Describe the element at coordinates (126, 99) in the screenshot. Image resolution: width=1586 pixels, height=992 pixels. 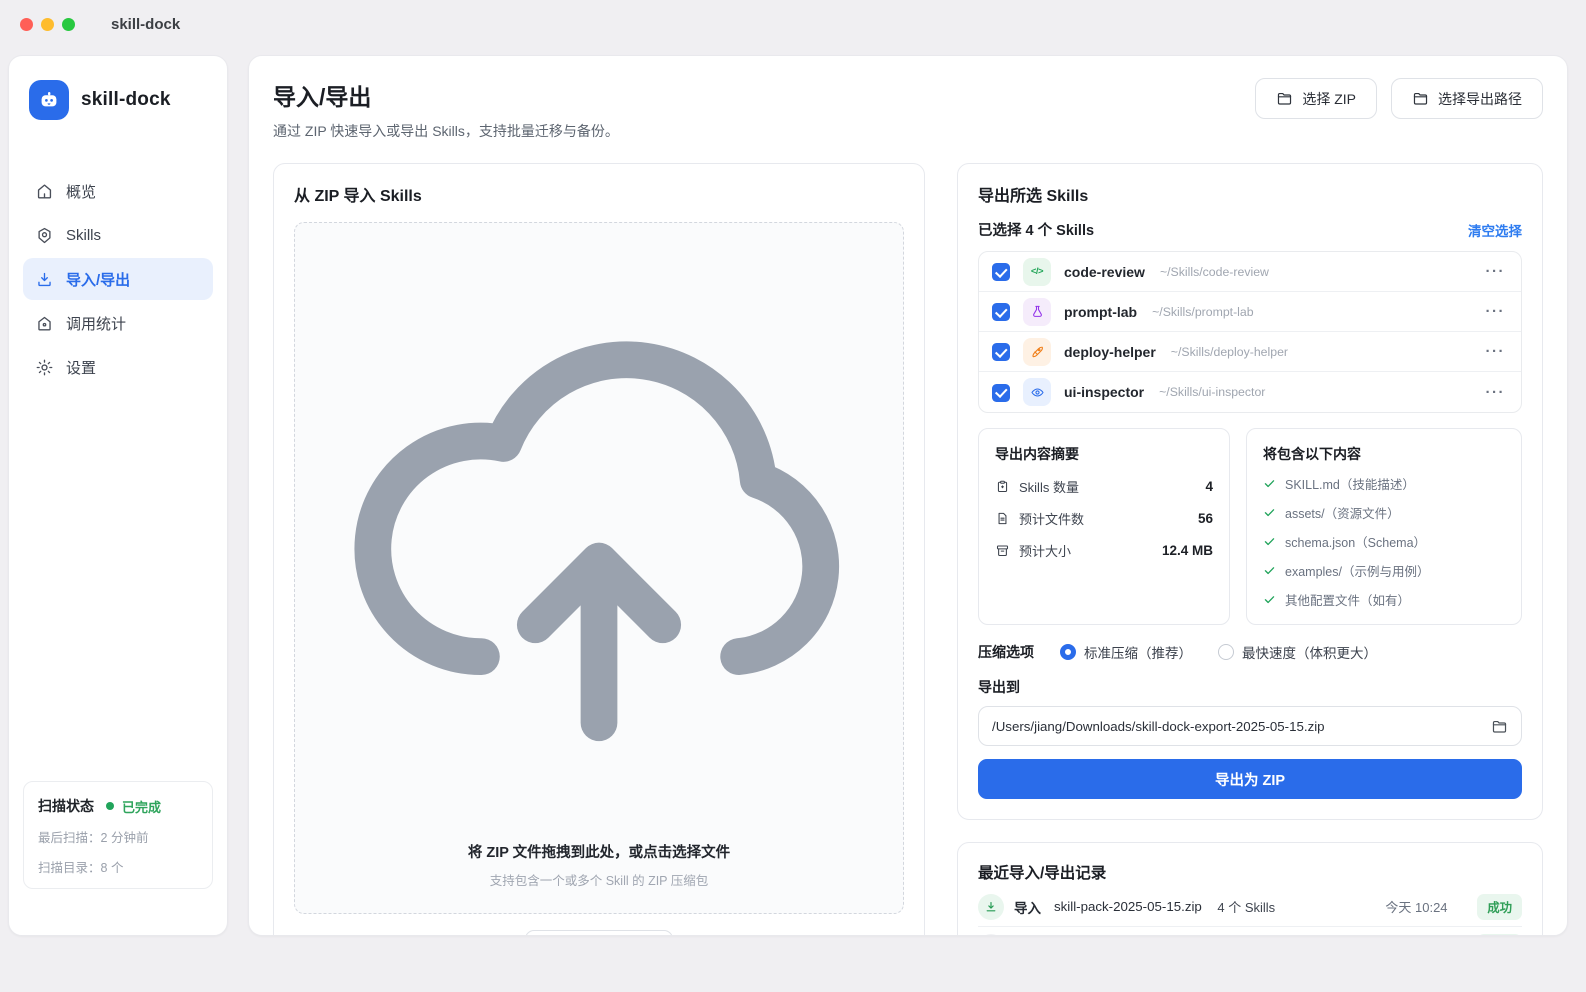
I see `app-name: skill-dock` at that location.